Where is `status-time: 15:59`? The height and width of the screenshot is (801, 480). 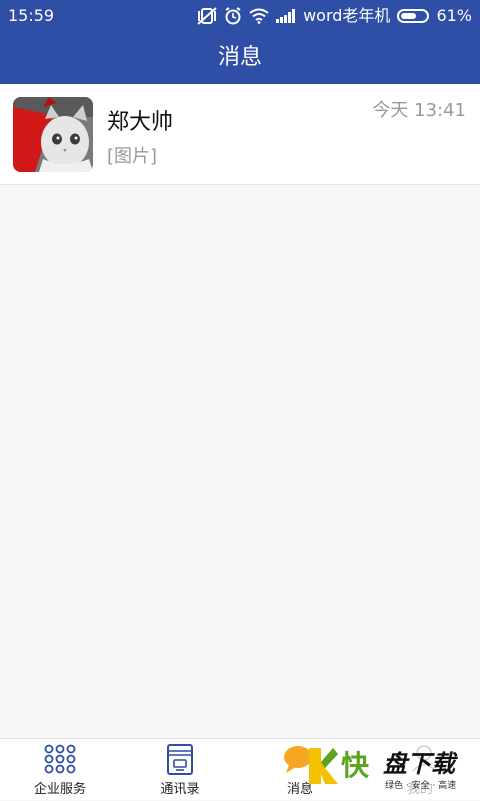 status-time: 15:59 is located at coordinates (31, 15).